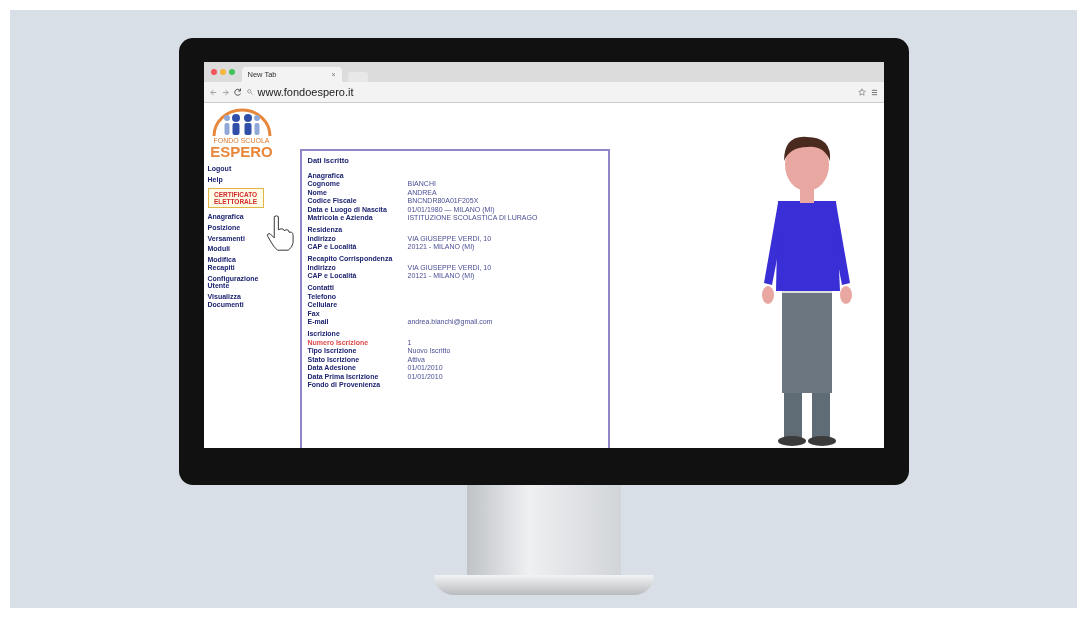 Image resolution: width=1087 pixels, height=618 pixels. I want to click on window-controls-icon, so click(222, 72).